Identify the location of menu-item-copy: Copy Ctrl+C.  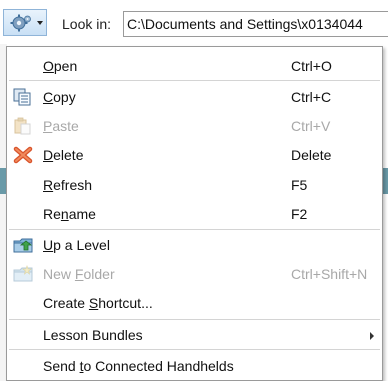
(194, 97).